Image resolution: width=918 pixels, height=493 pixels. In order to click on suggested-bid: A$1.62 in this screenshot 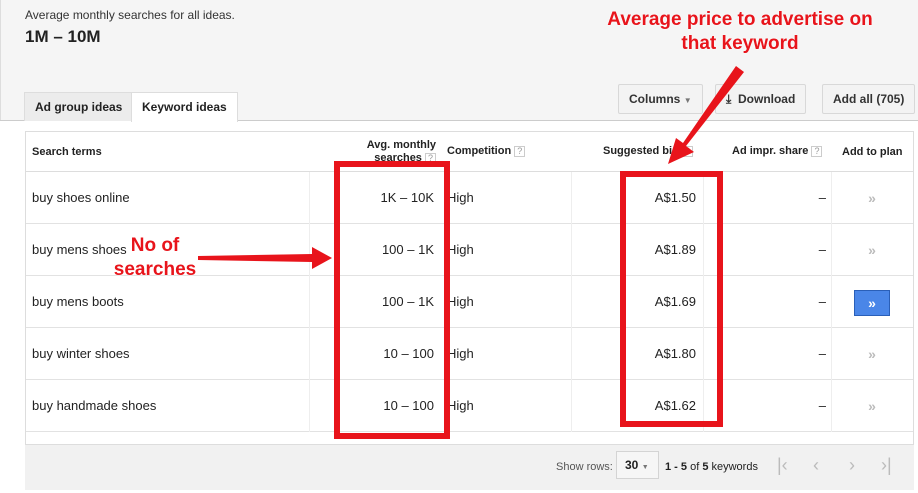, I will do `click(675, 405)`.